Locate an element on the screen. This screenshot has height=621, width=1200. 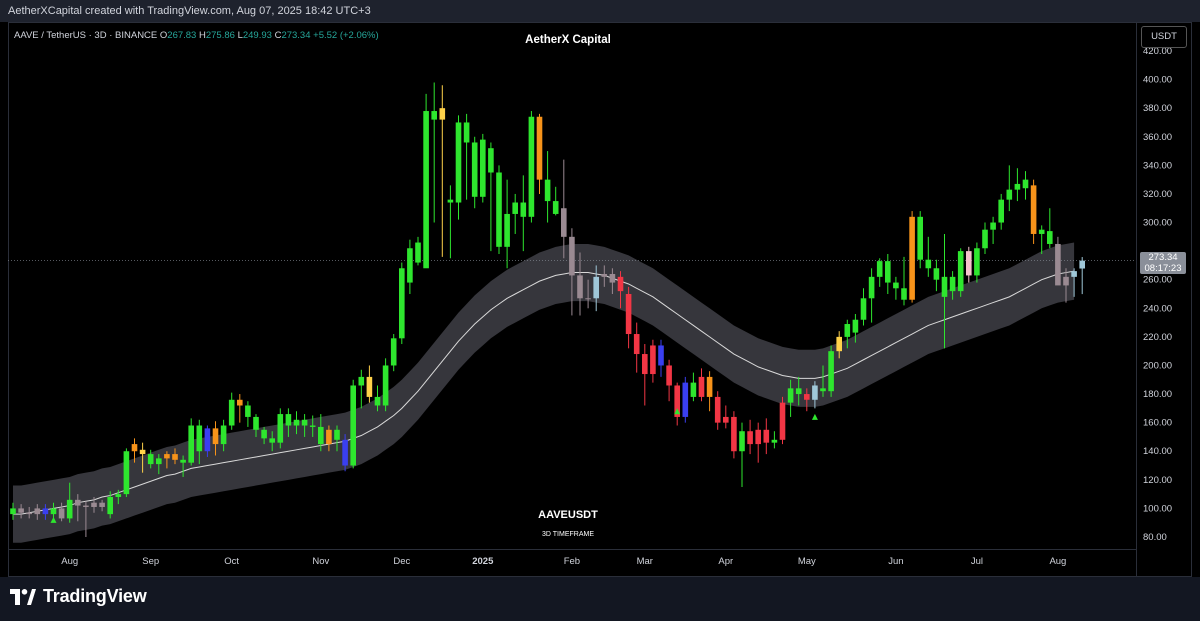
currency-unit-button: USDT is located at coordinates (1164, 37).